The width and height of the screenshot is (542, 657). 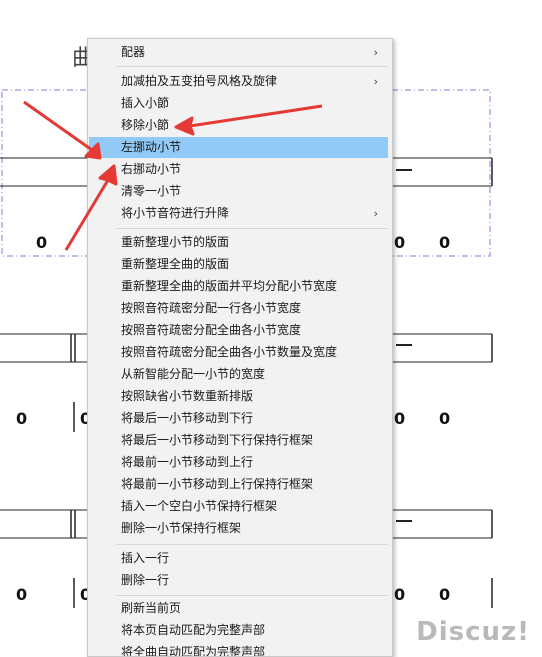 I want to click on menu-item-label: 将本页自动匹配为完整声部, so click(x=193, y=630).